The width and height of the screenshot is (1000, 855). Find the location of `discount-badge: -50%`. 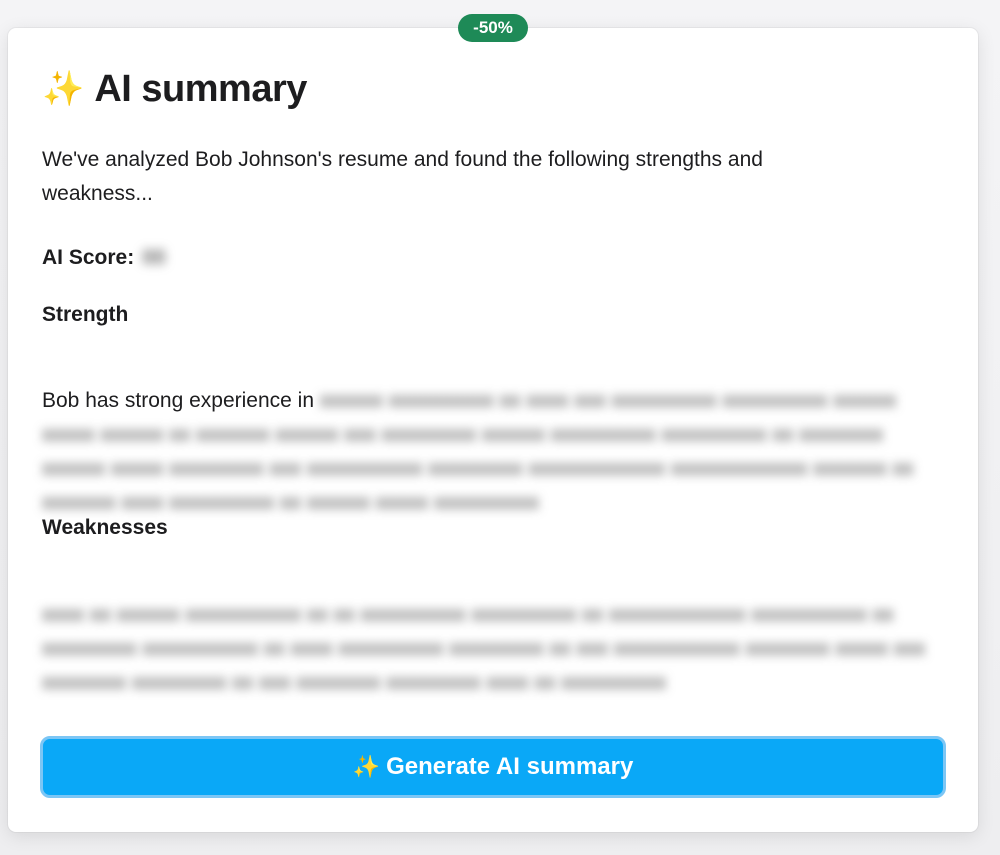

discount-badge: -50% is located at coordinates (493, 28).